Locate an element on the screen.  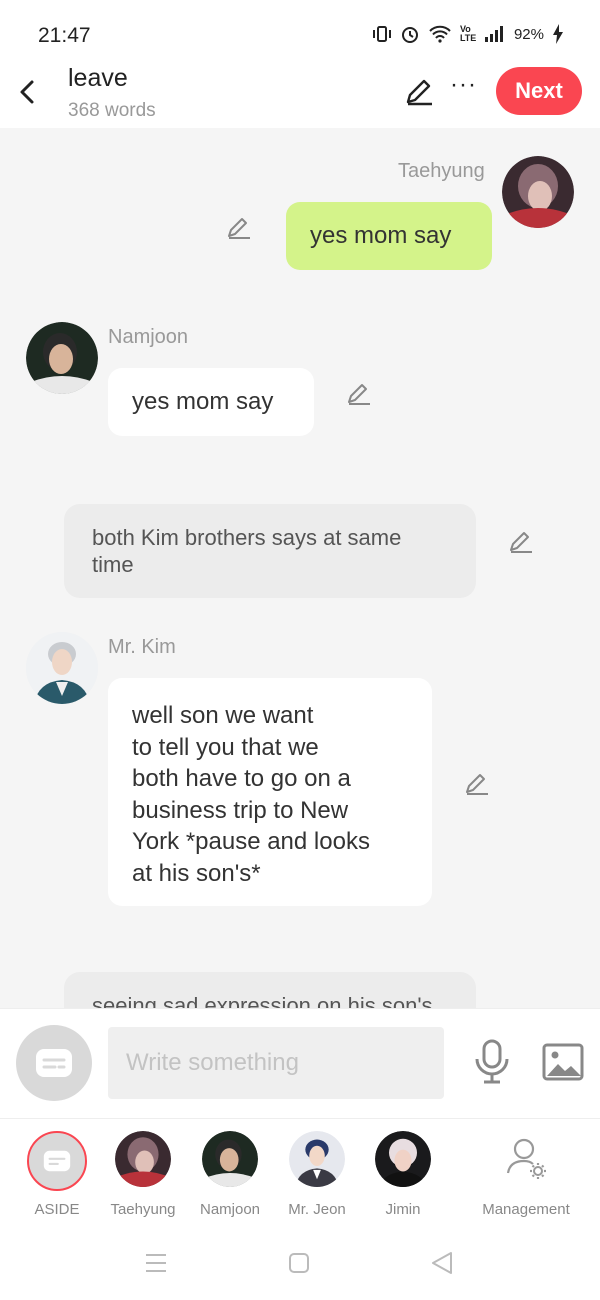
character-mr-jeon: Mr. Jeon is located at coordinates (317, 1174).